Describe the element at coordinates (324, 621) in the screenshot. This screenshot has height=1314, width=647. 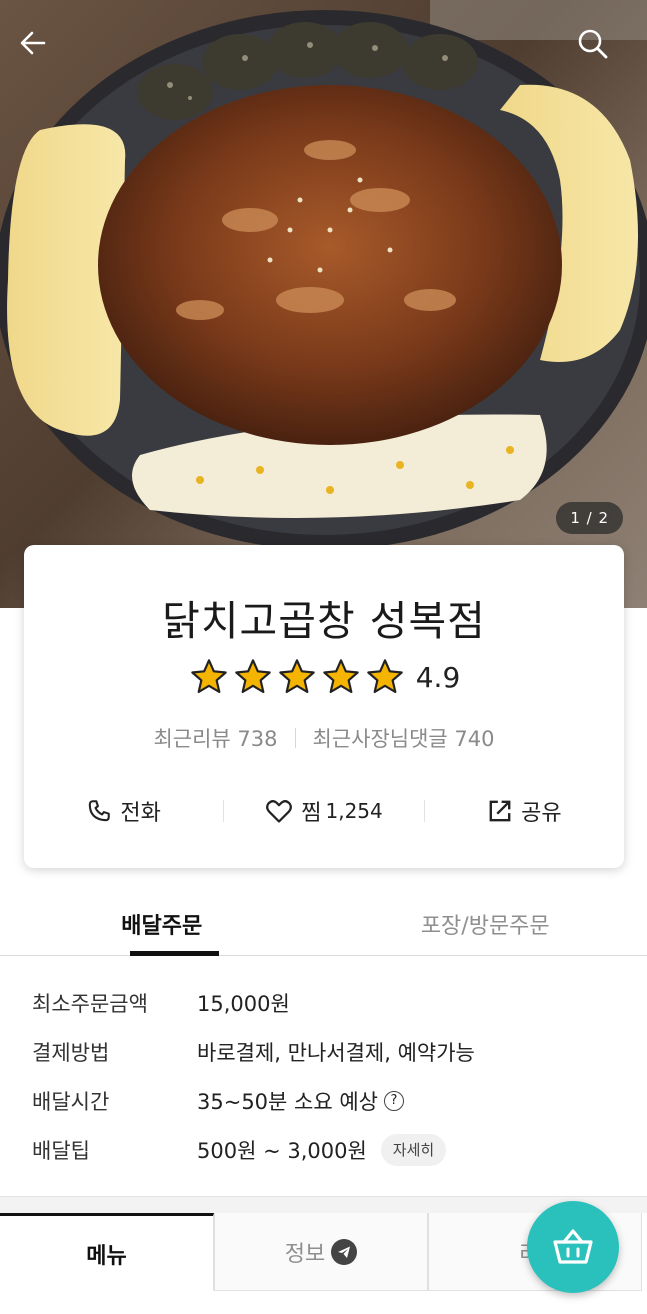
I see `store-name: 닭치고곱창 성복점` at that location.